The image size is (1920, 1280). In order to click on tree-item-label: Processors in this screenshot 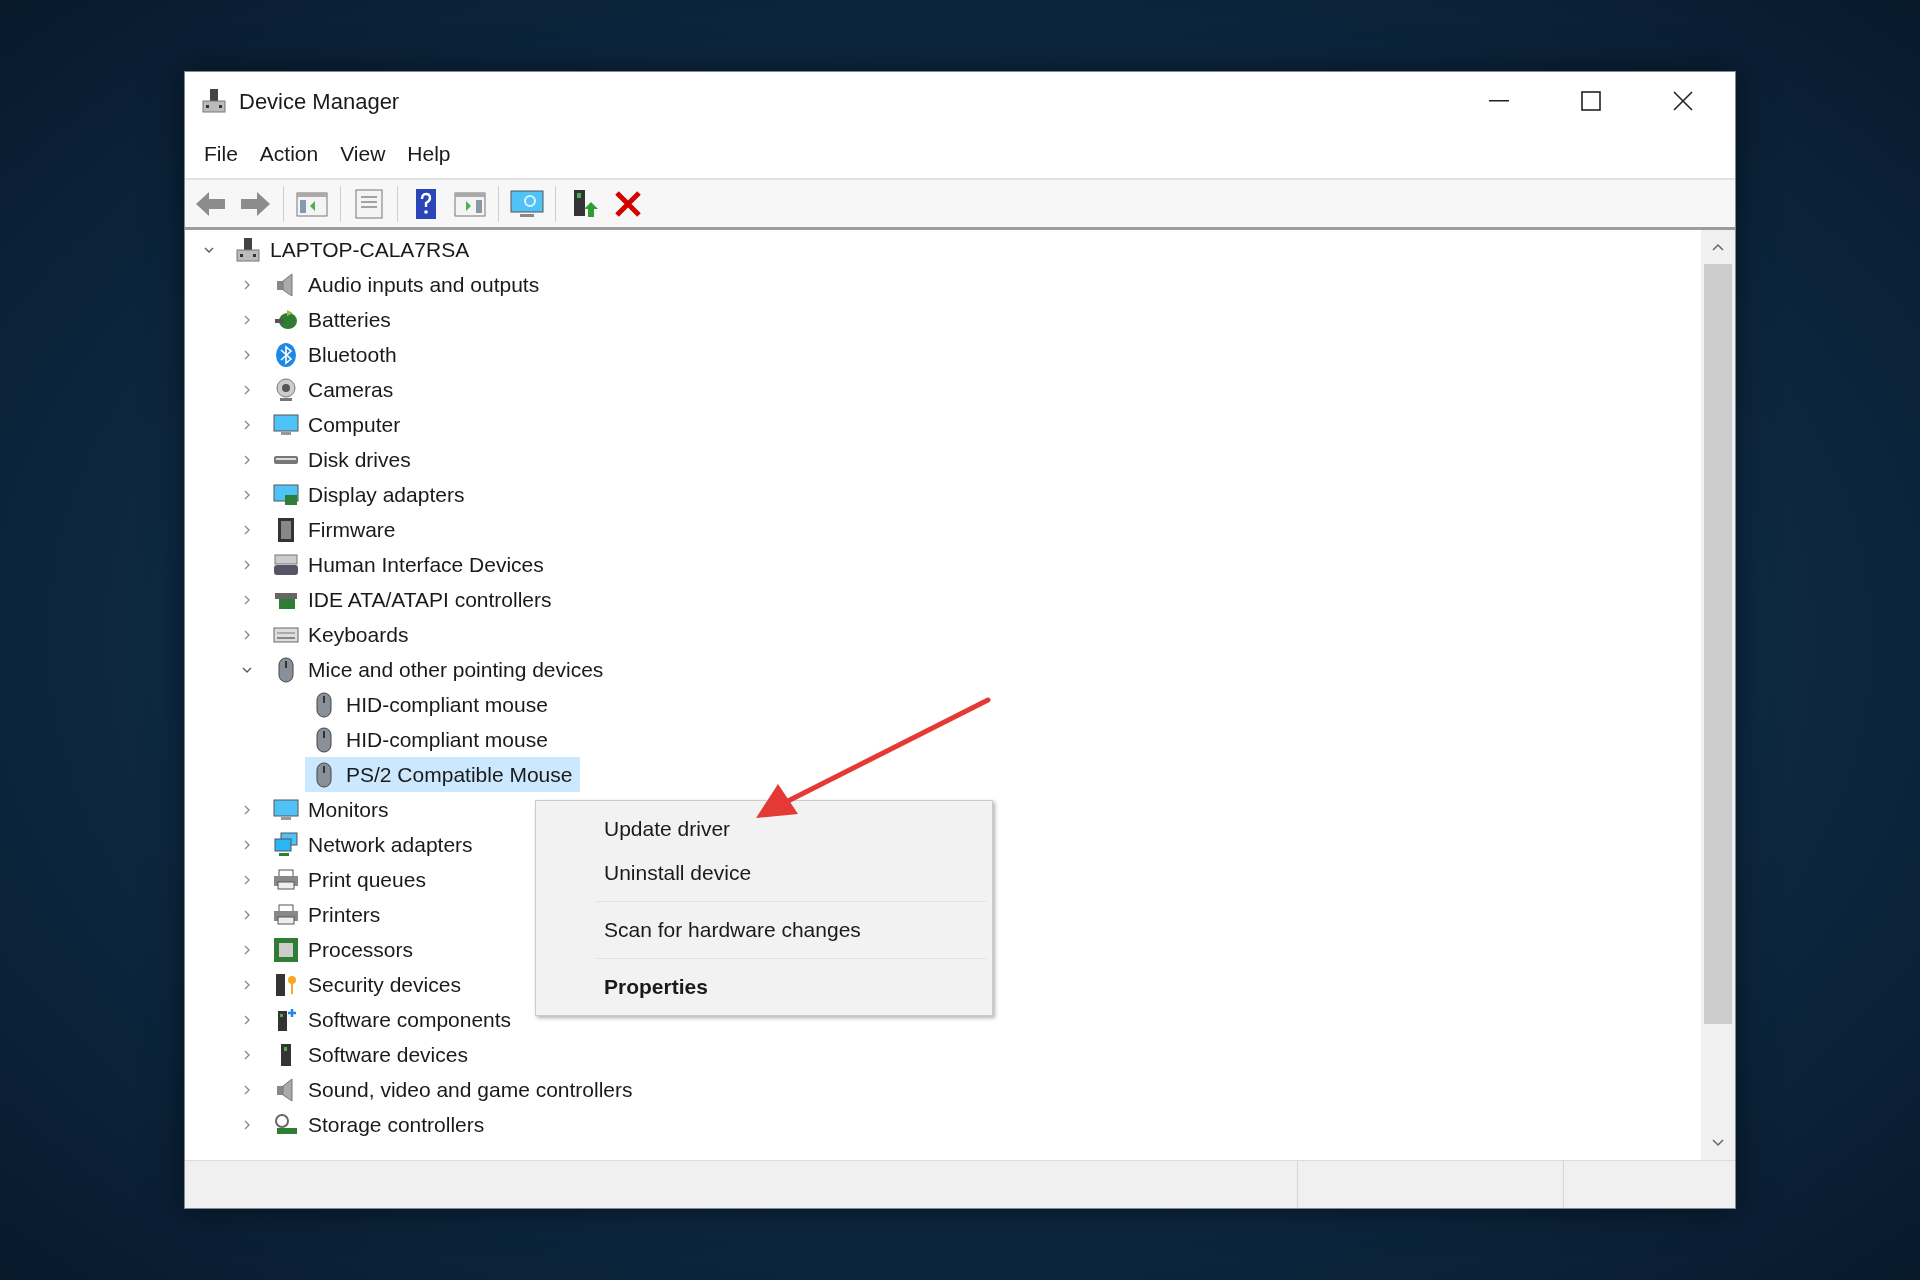, I will do `click(361, 949)`.